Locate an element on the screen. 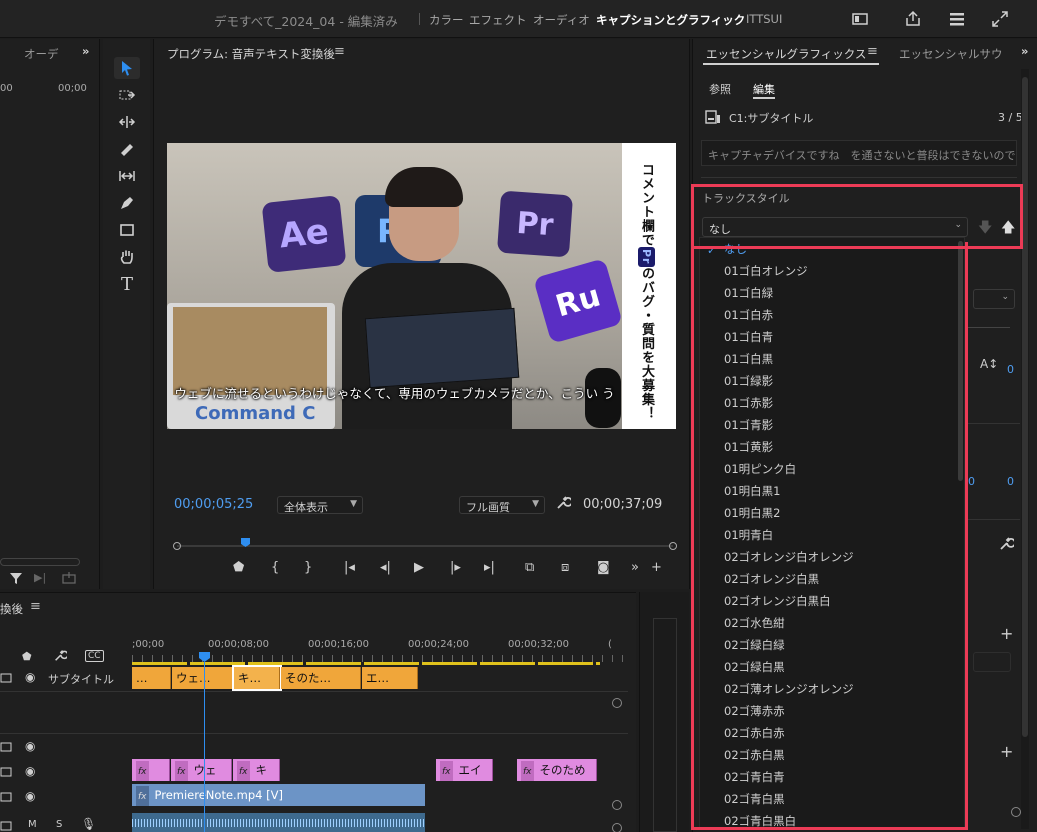 This screenshot has width=1037, height=832. graphic-clip: fx キ is located at coordinates (256, 770).